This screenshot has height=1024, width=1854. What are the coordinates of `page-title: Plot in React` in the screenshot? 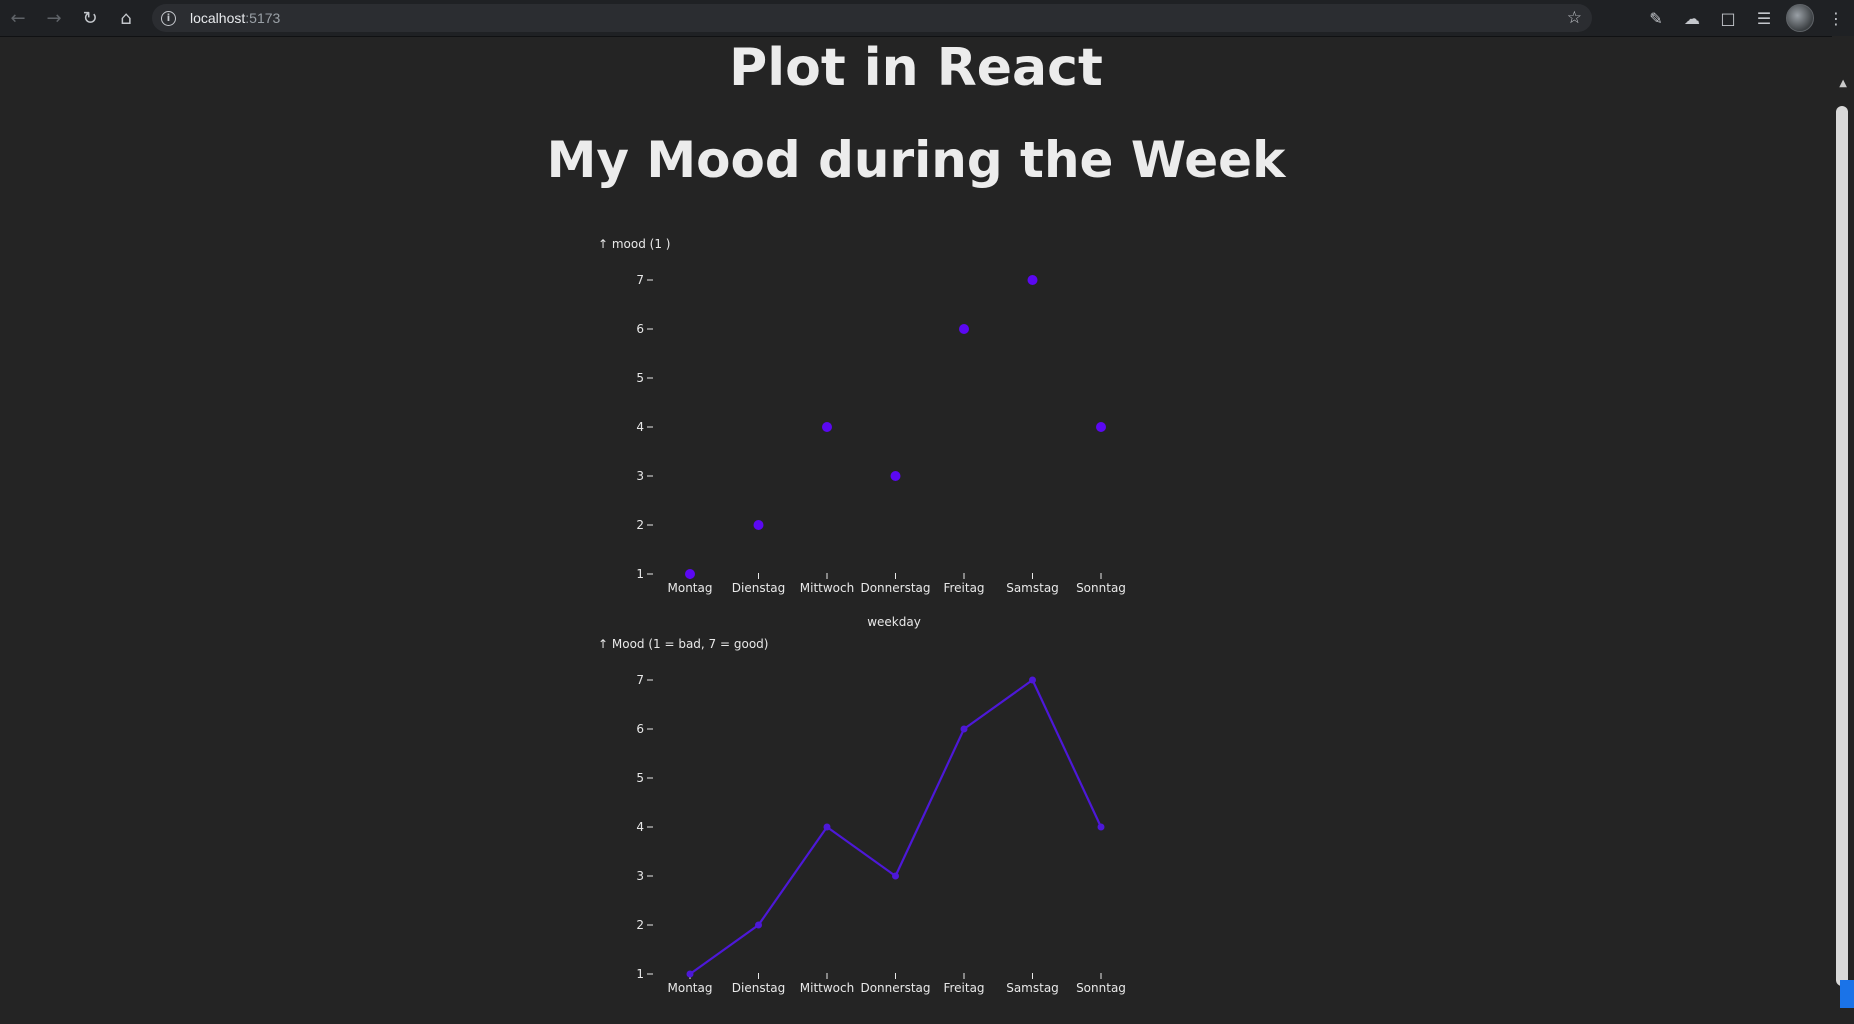 It's located at (916, 68).